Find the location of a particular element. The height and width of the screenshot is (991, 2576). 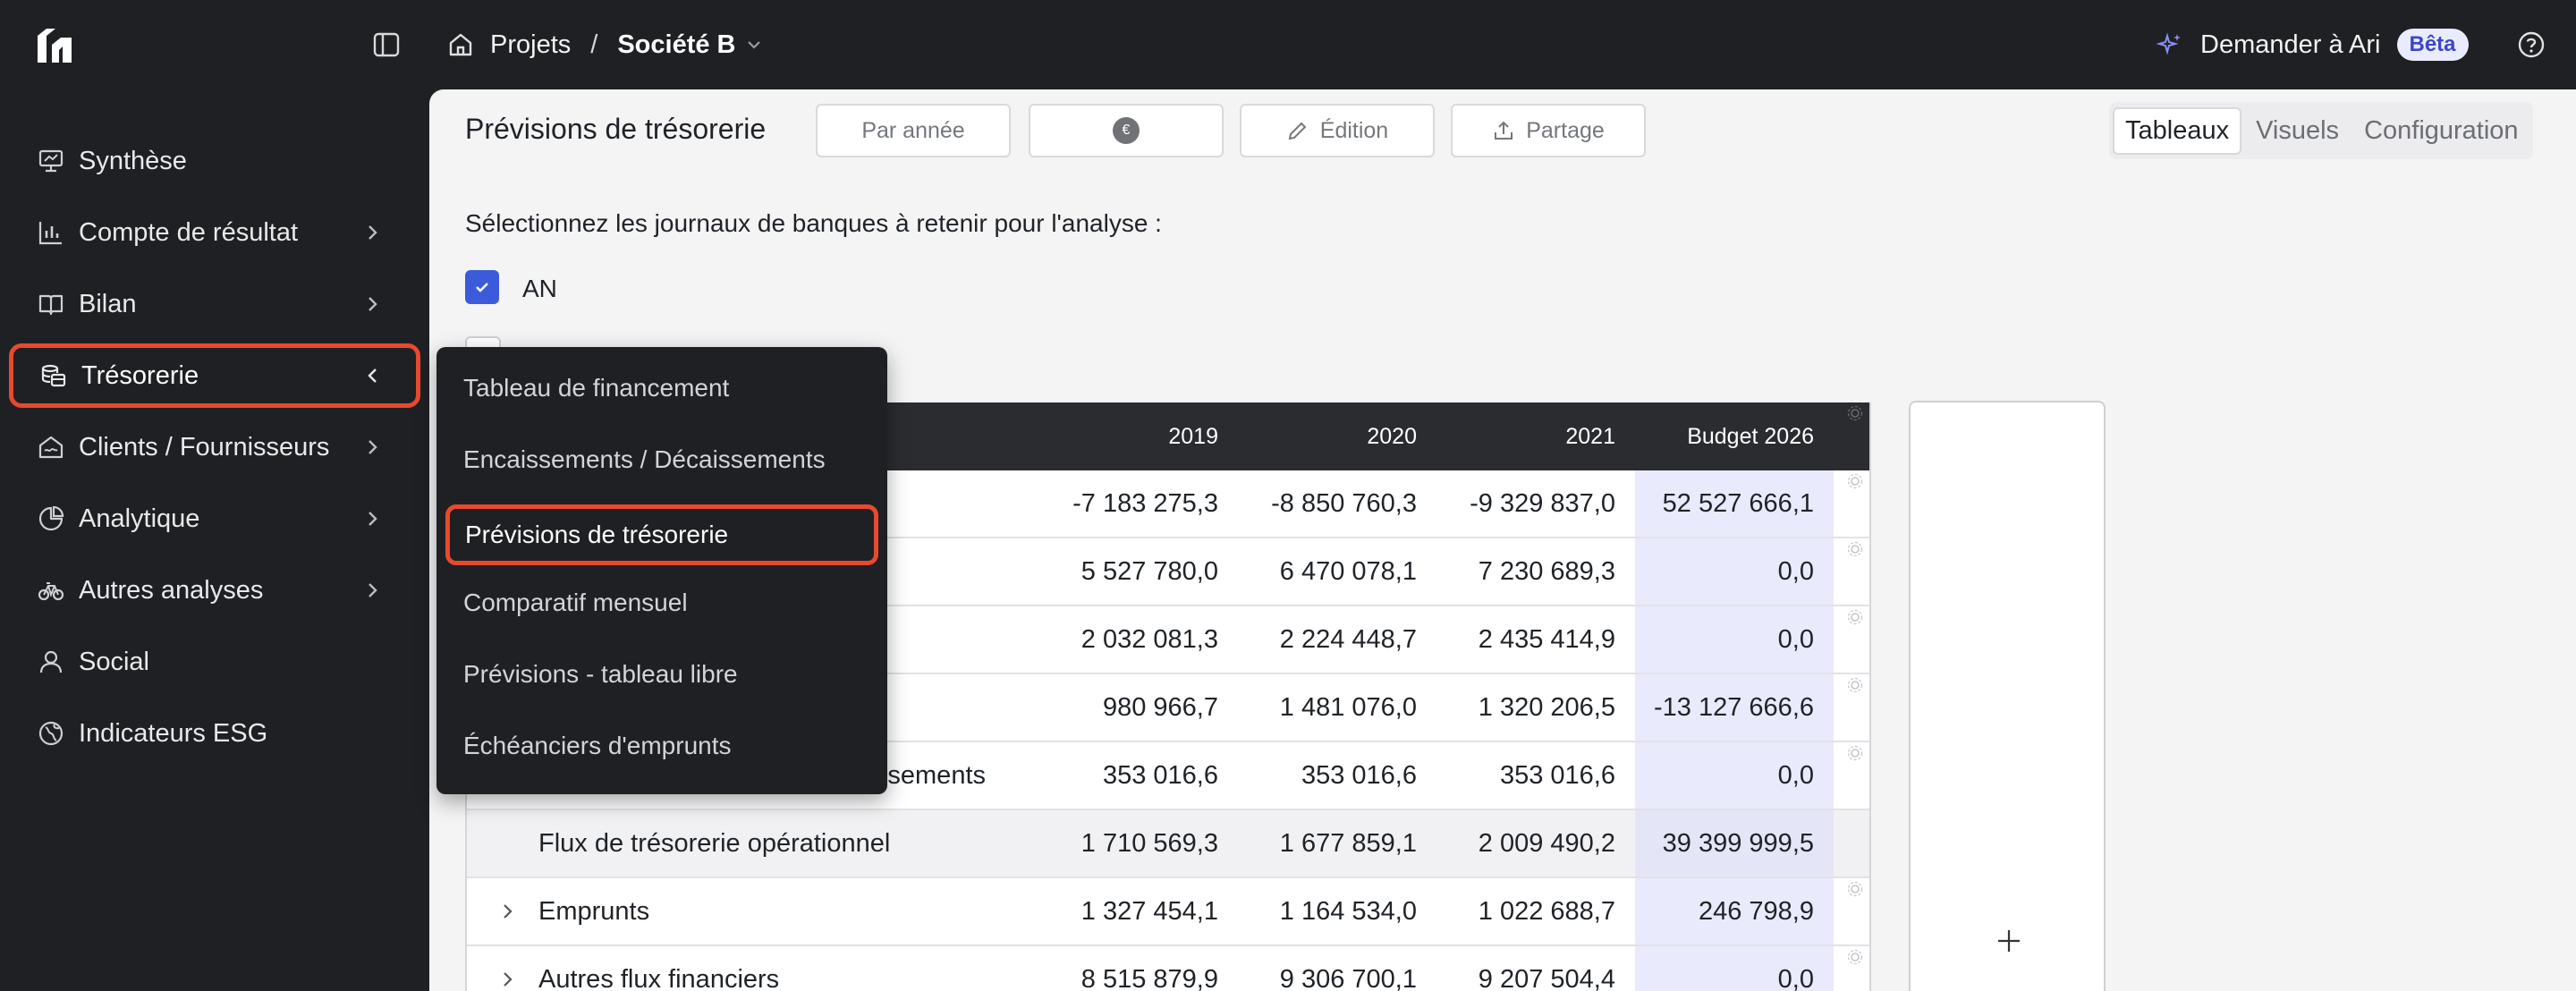

budget-cell: -13 127 666,6 is located at coordinates (1734, 707).